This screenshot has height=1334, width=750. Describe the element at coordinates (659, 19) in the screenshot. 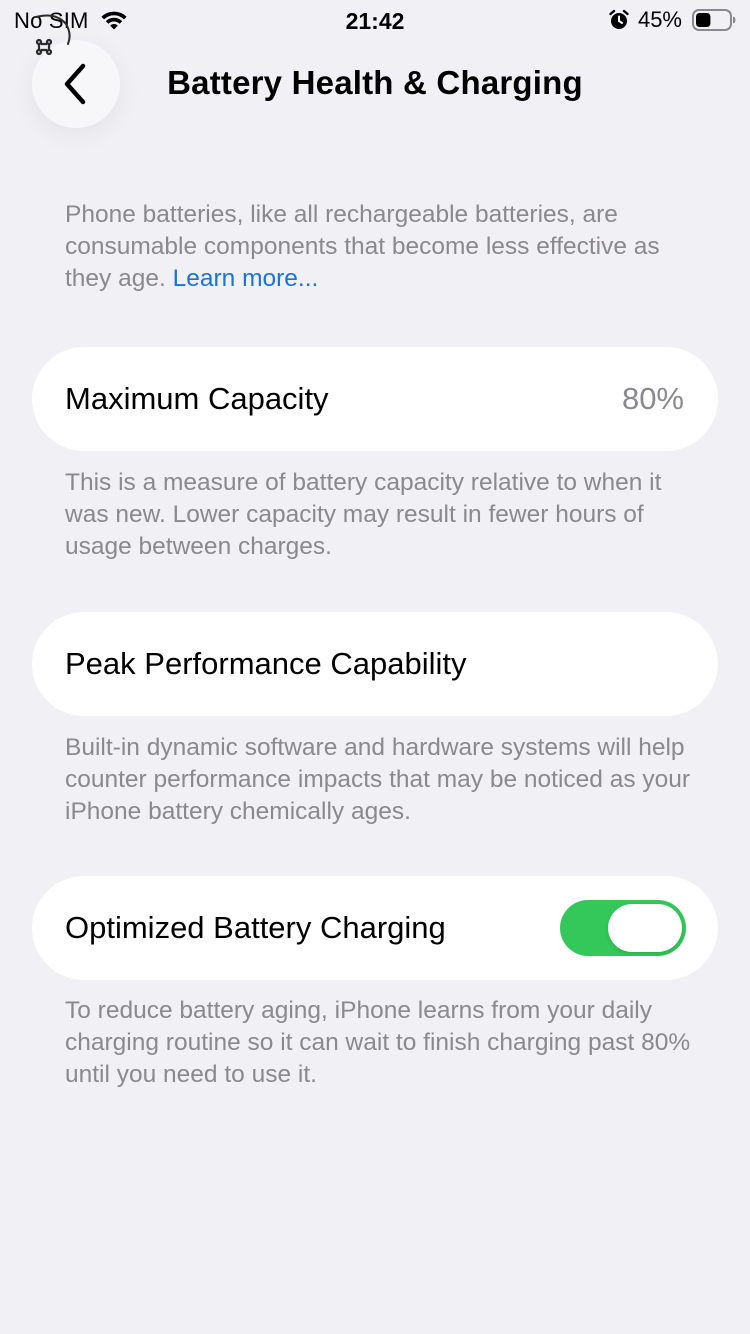

I see `battery-percent: 45%` at that location.